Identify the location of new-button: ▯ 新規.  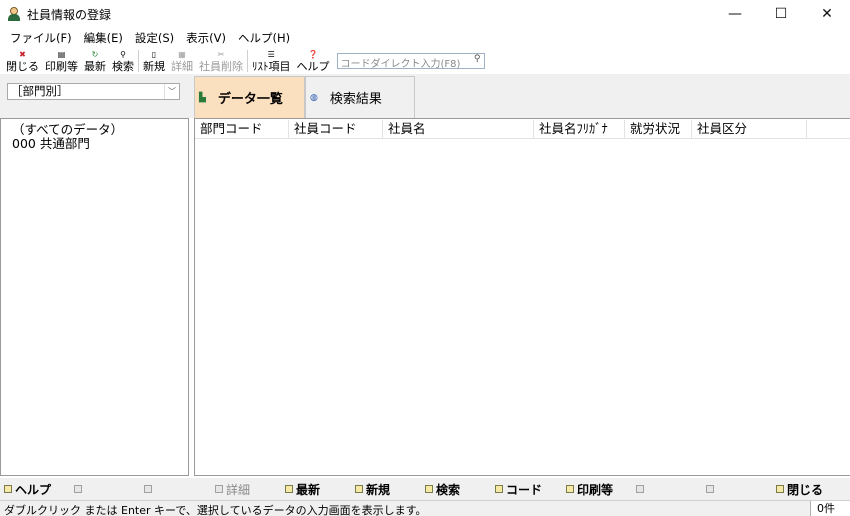
(154, 61).